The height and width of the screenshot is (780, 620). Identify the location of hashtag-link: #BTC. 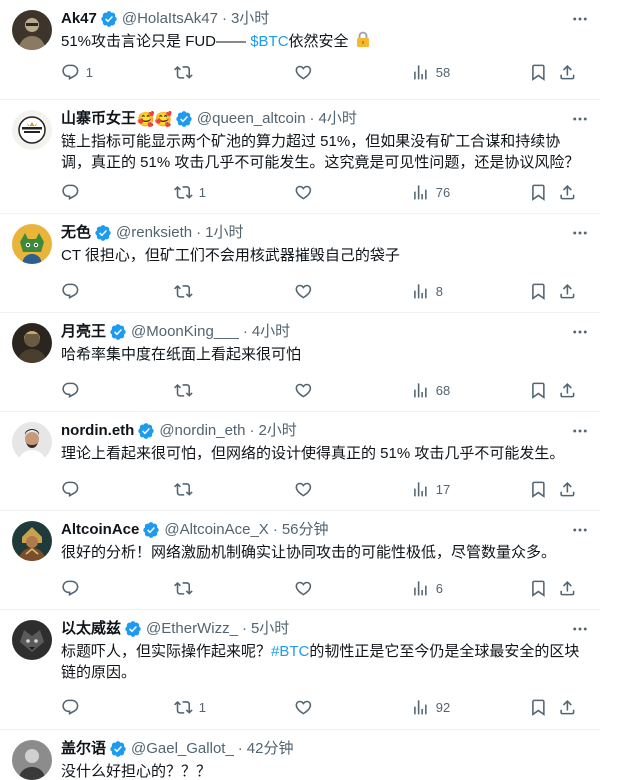
(290, 651).